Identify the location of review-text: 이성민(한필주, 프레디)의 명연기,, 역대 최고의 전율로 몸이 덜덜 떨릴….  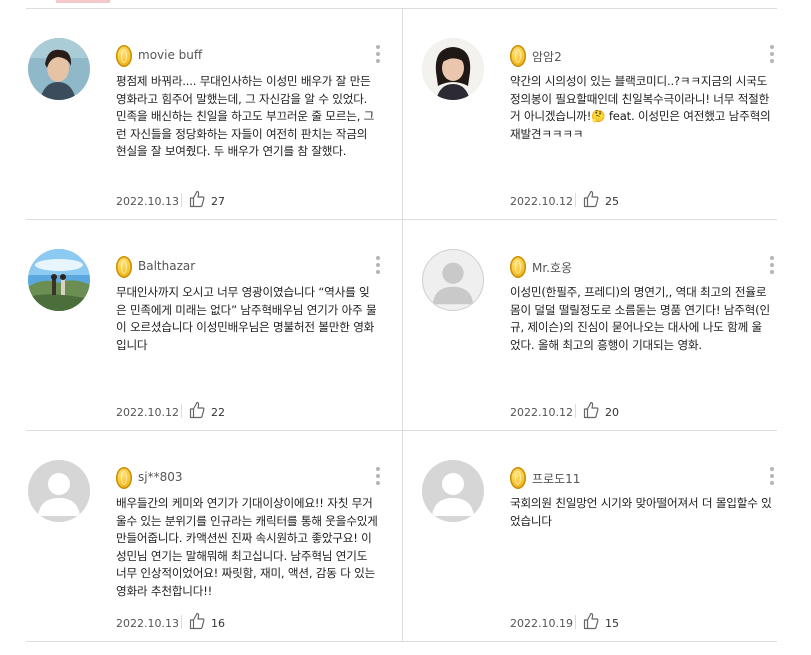
(640, 318).